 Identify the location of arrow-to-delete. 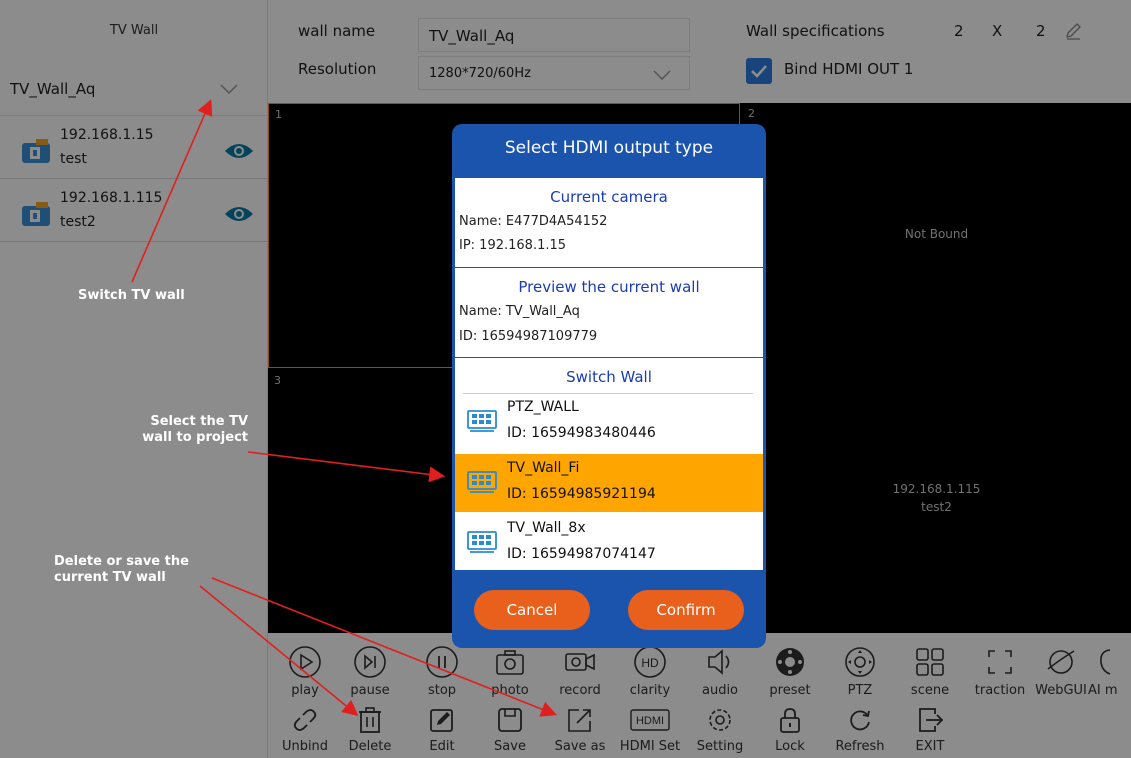
(279, 651).